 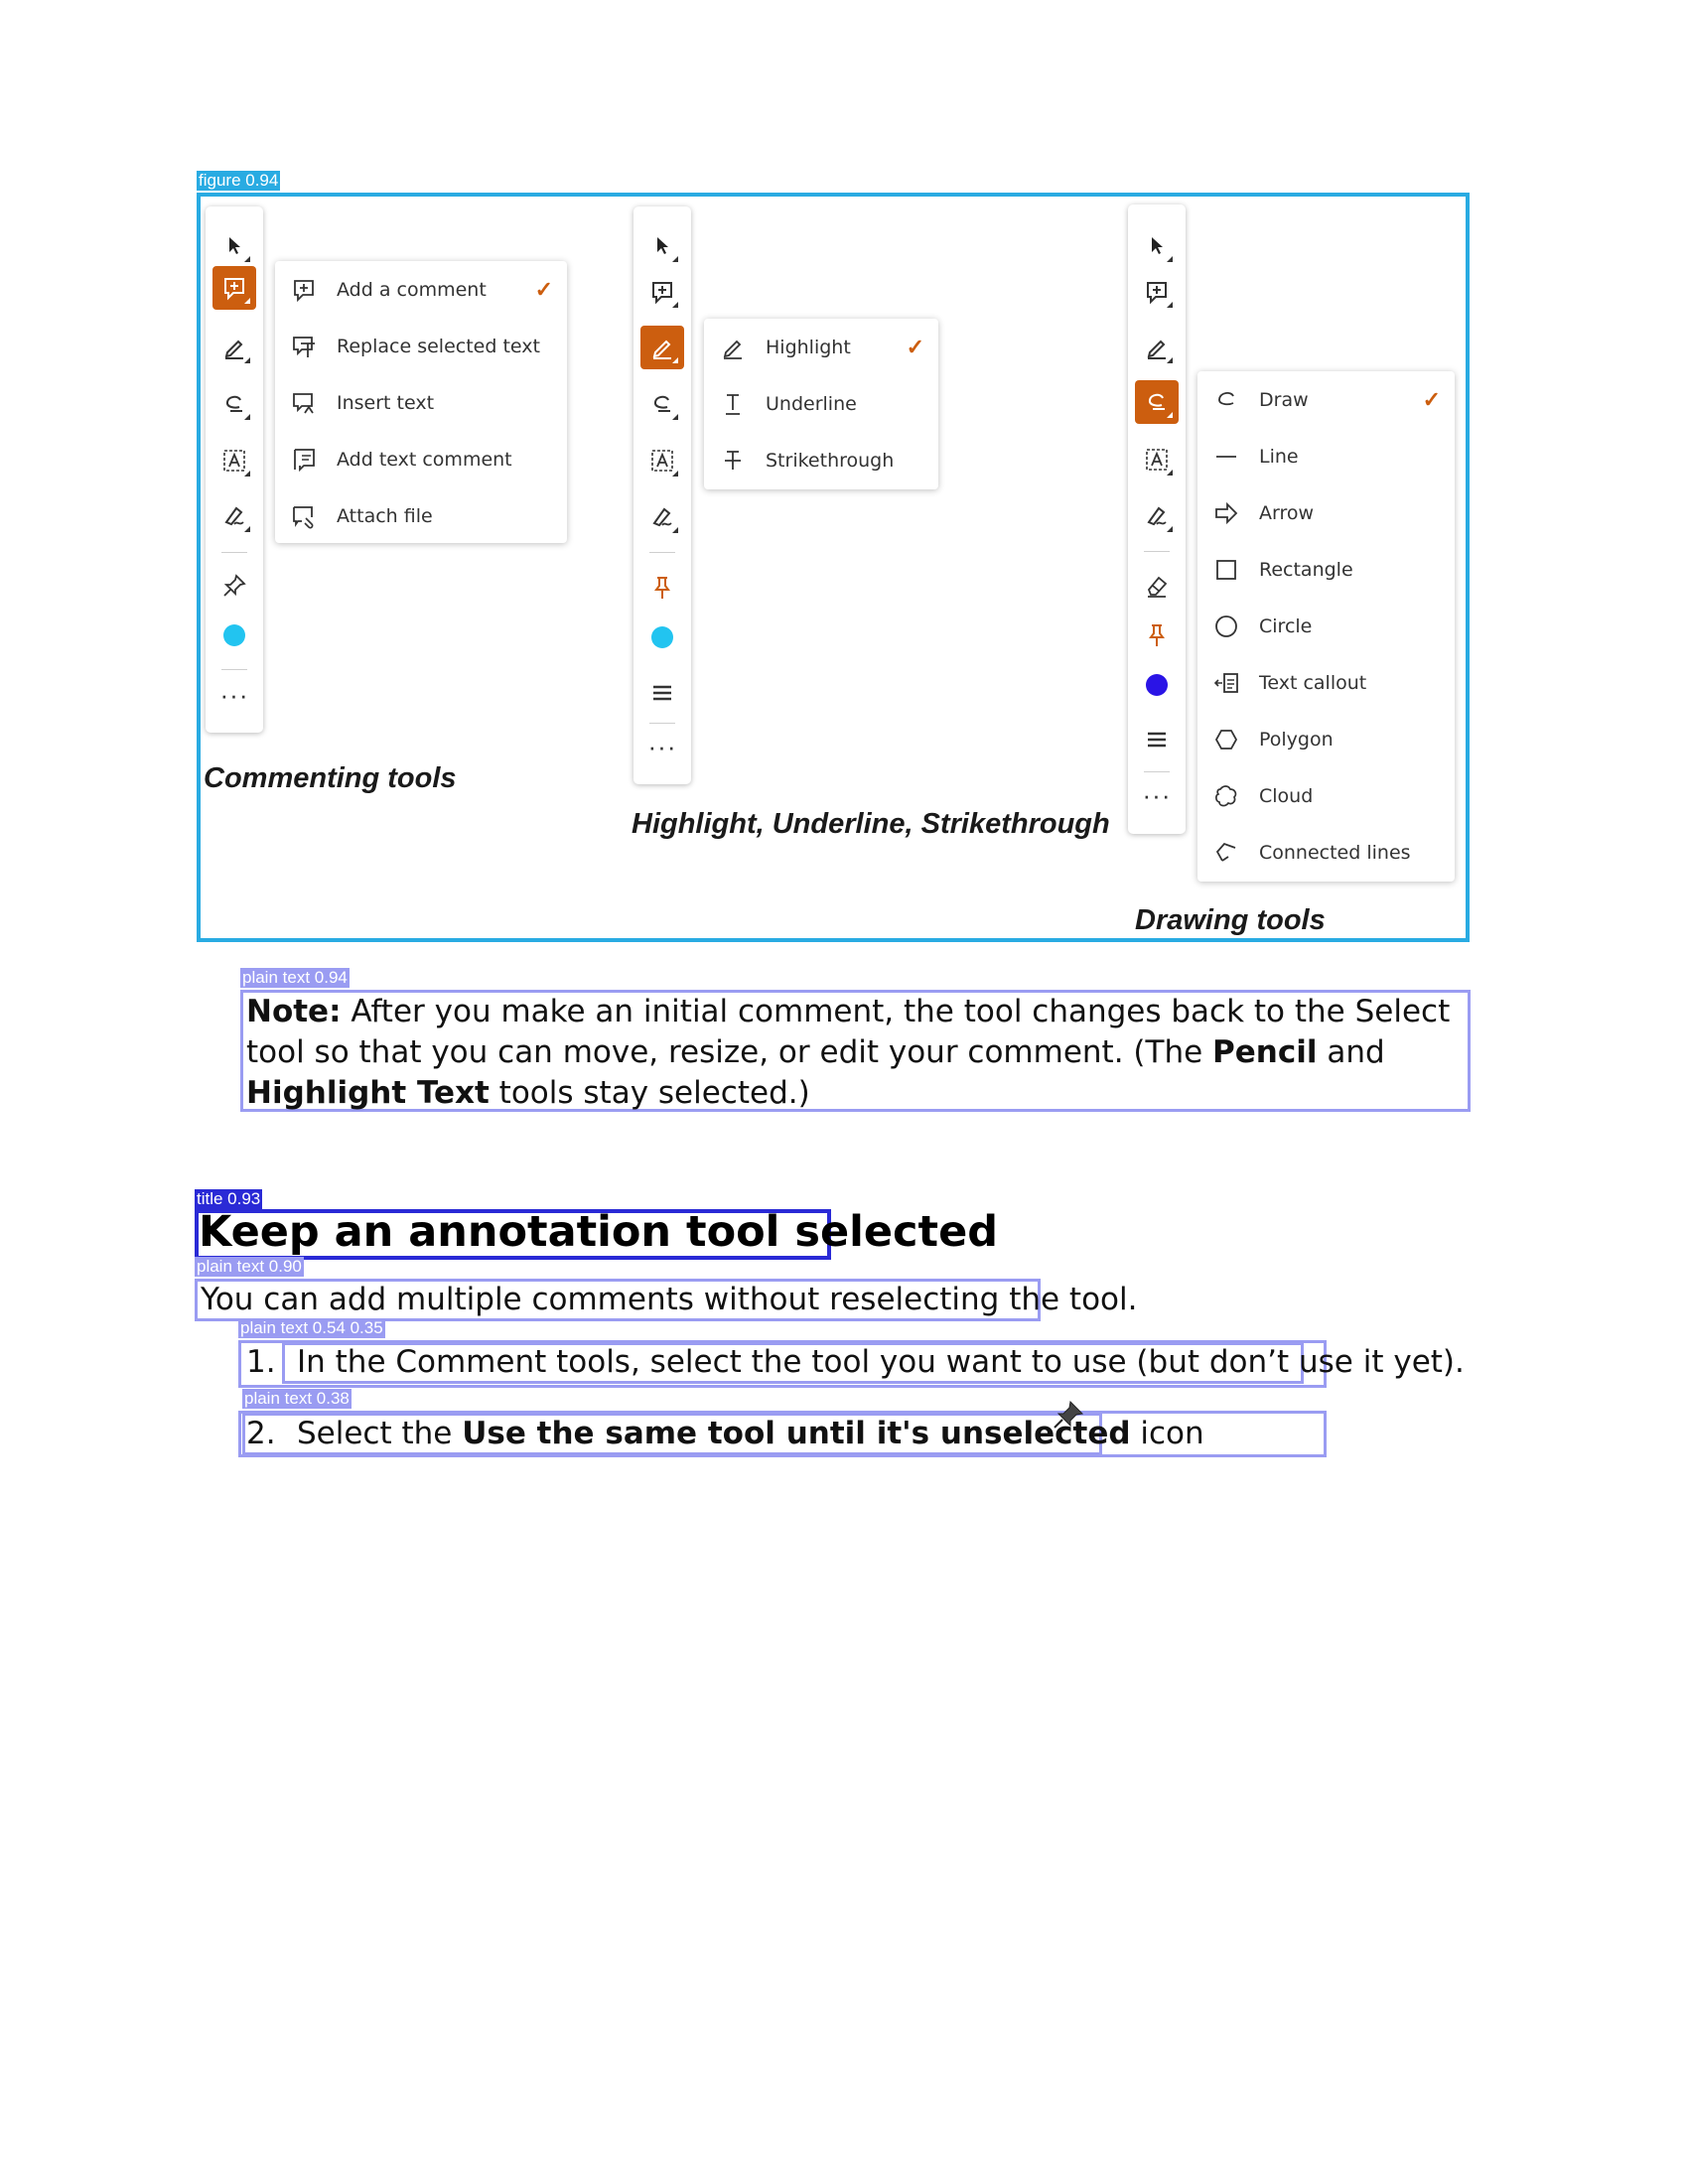 I want to click on draw-icon, so click(x=1226, y=400).